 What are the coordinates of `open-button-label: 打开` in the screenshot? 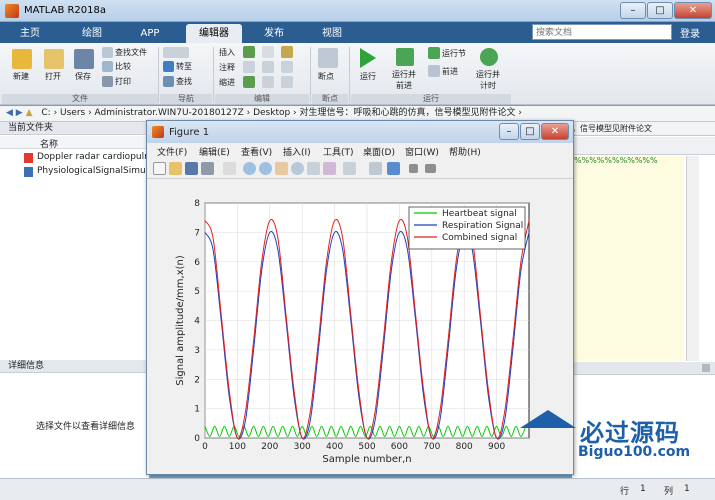 It's located at (53, 76).